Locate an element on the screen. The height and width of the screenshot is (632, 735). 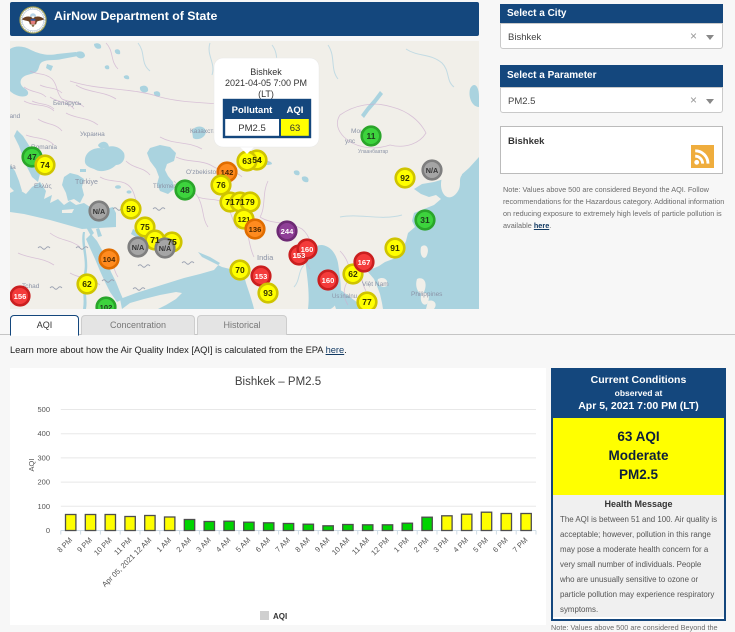
svg-text: 7 PM is located at coordinates (520, 545).